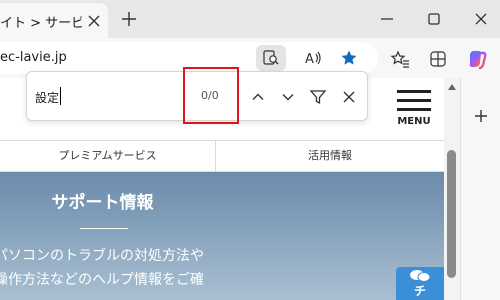  I want to click on scroll-thumb, so click(451, 214).